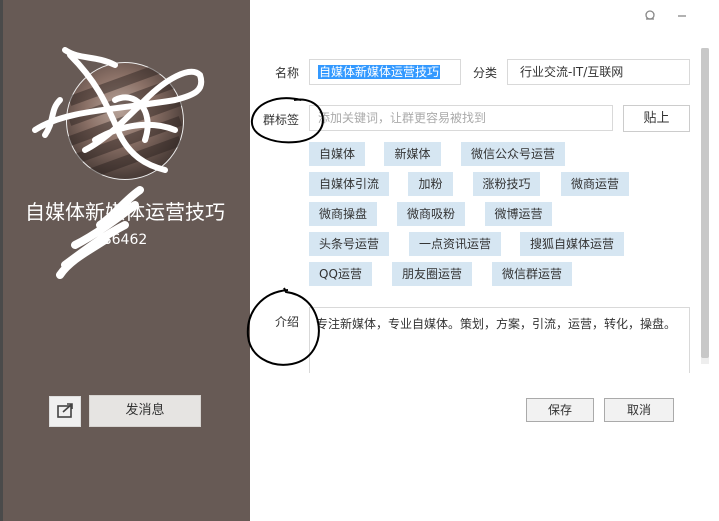 The height and width of the screenshot is (521, 719). What do you see at coordinates (595, 184) in the screenshot?
I see `tag-chip: 微商运营` at bounding box center [595, 184].